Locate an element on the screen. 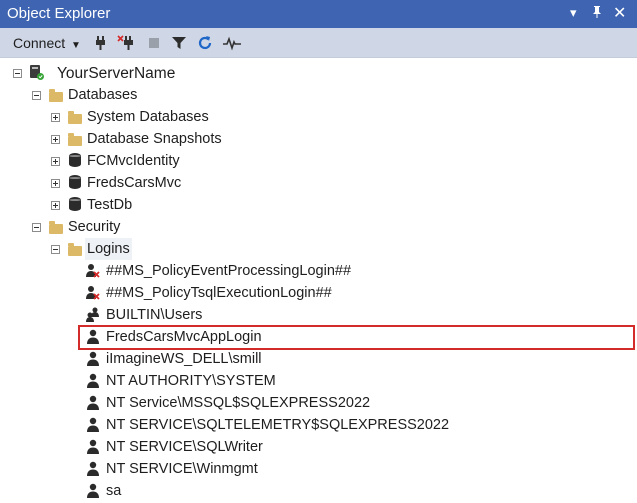 Image resolution: width=637 pixels, height=503 pixels. logins-label: Logins is located at coordinates (108, 249).